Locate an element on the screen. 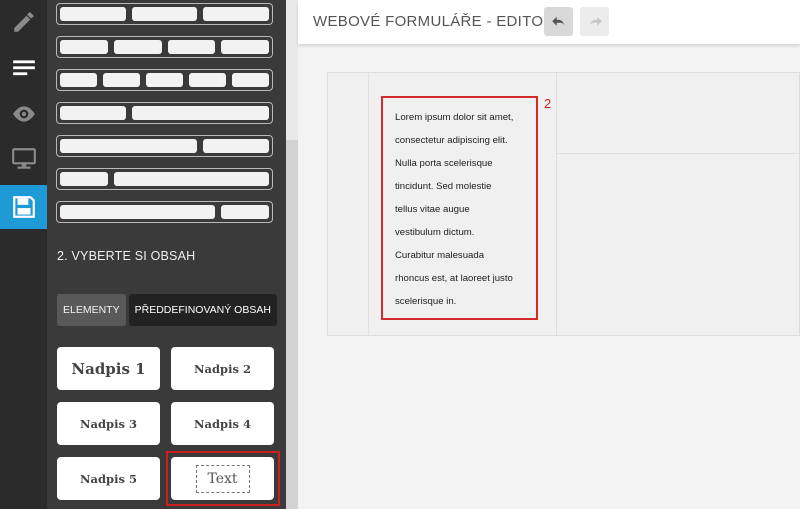 The height and width of the screenshot is (509, 800). text-line: Curabitur malesuada is located at coordinates (440, 255).